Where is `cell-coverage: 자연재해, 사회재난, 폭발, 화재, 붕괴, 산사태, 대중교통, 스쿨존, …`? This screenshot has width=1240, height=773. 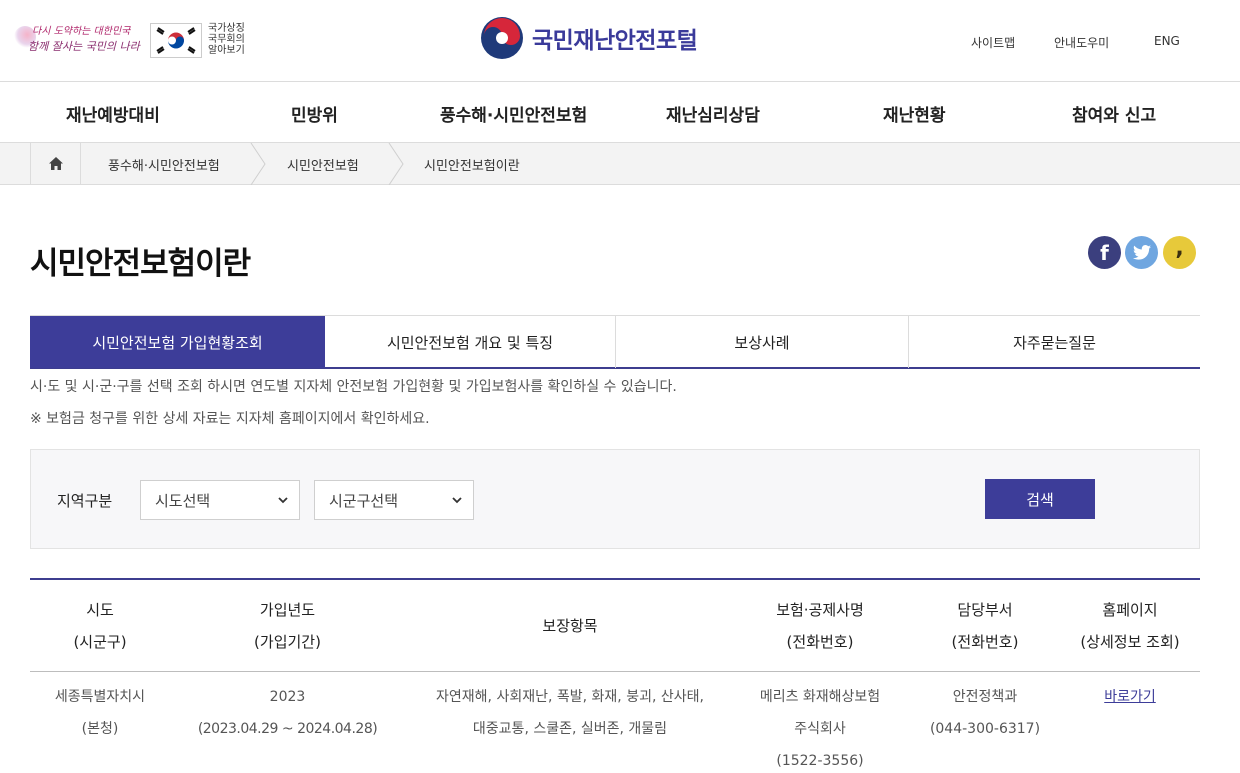 cell-coverage: 자연재해, 사회재난, 폭발, 화재, 붕괴, 산사태, 대중교통, 스쿨존, … is located at coordinates (570, 713).